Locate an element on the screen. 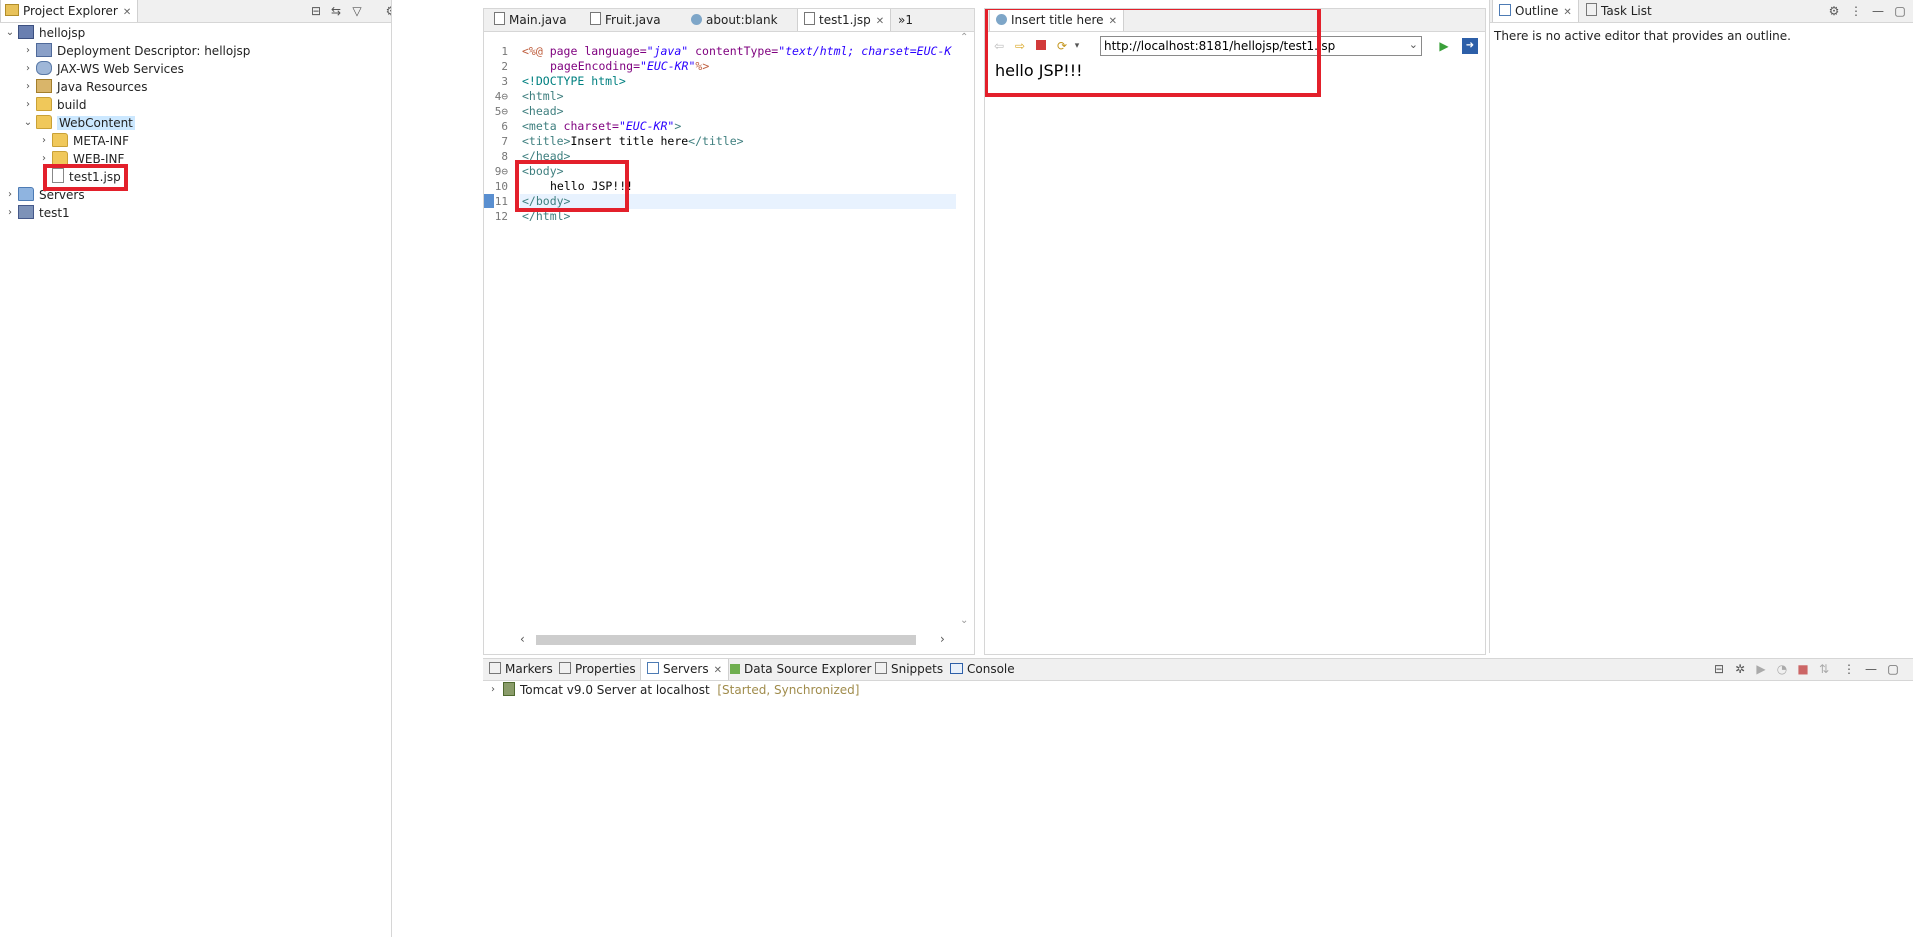 The height and width of the screenshot is (938, 1913). stop-server-icon: ■ is located at coordinates (1803, 669).